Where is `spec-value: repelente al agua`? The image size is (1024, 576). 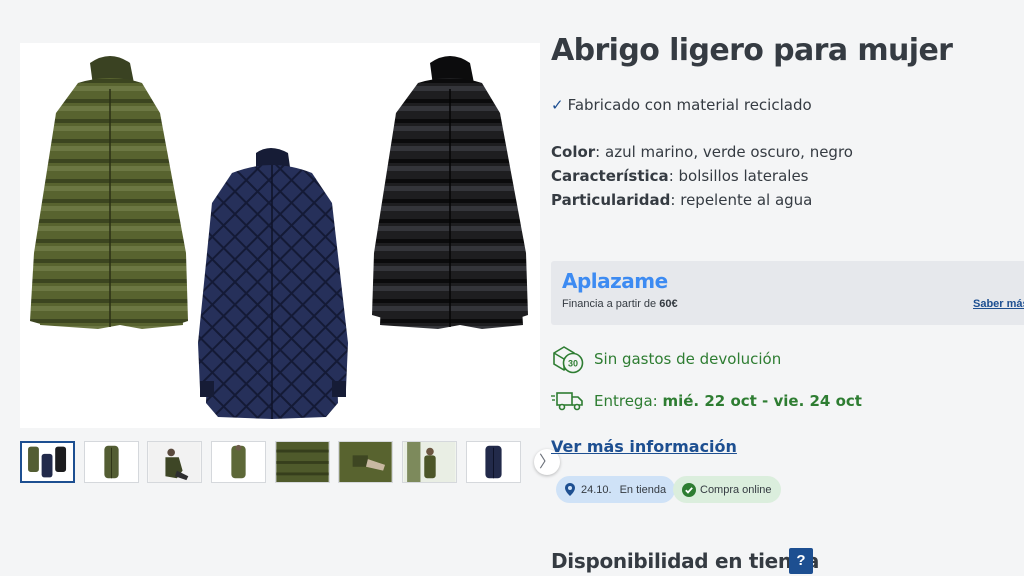
spec-value: repelente al agua is located at coordinates (746, 200).